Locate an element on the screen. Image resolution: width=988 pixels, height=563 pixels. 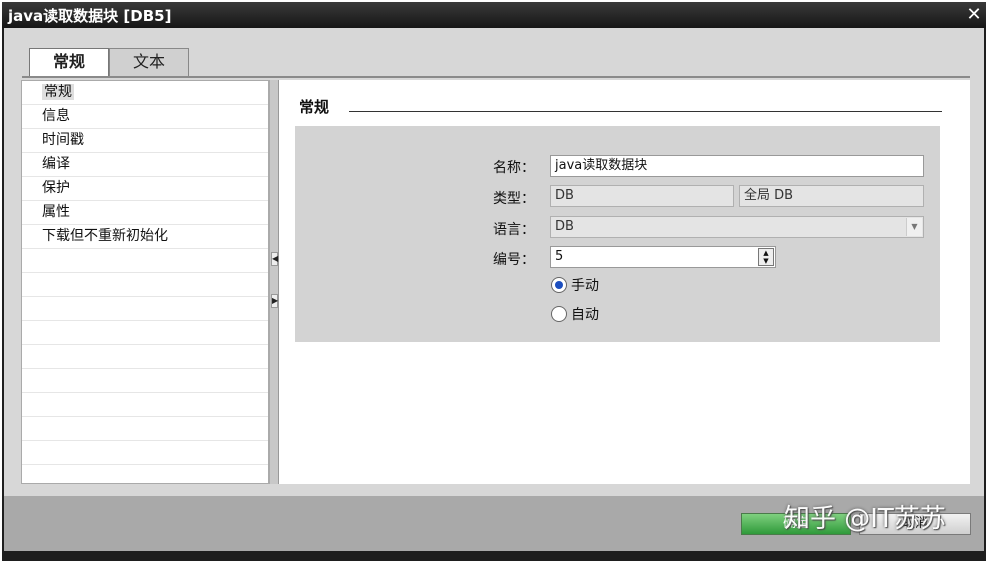
watermark-text: 知乎 @IT苏苏 is located at coordinates (865, 519).